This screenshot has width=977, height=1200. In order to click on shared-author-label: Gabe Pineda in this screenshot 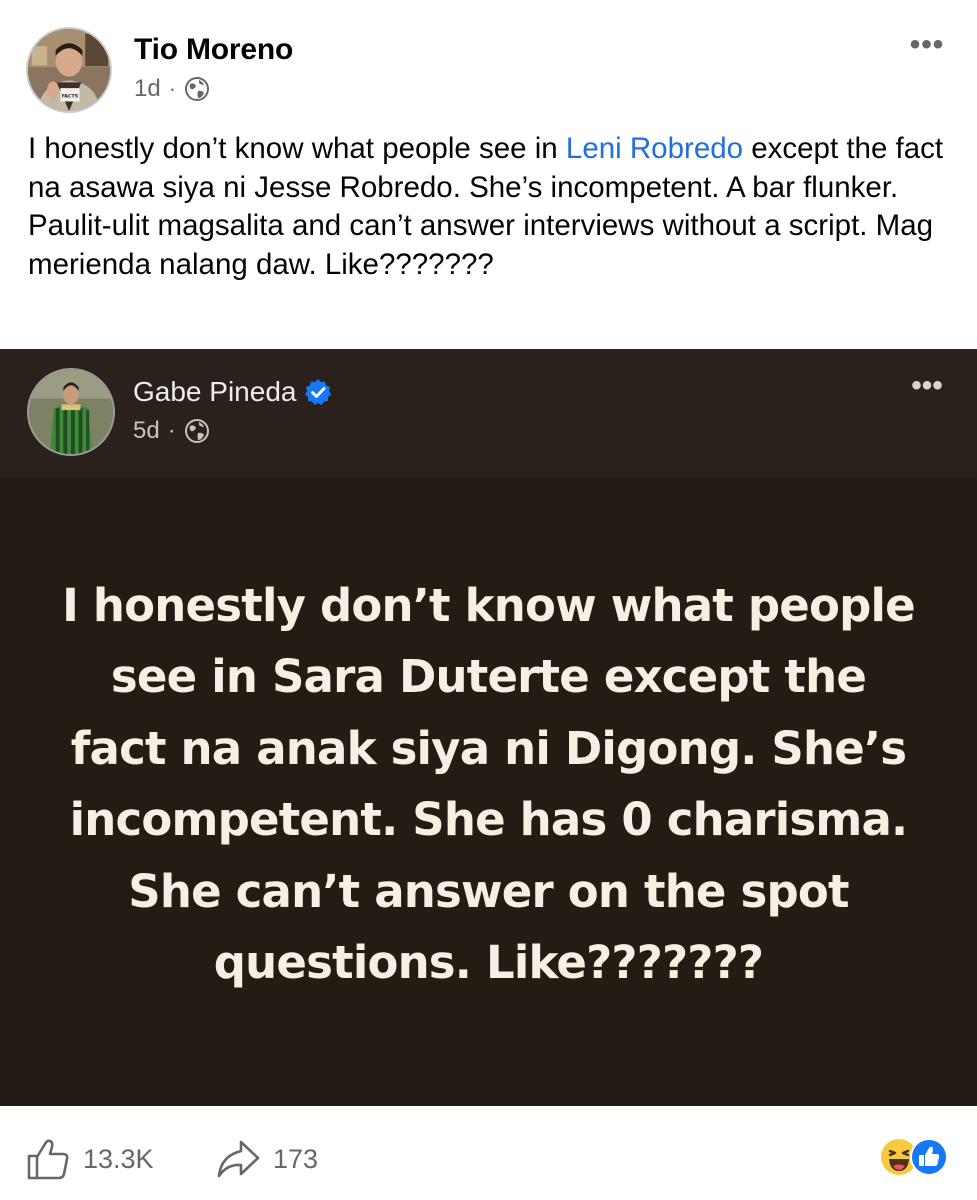, I will do `click(215, 391)`.